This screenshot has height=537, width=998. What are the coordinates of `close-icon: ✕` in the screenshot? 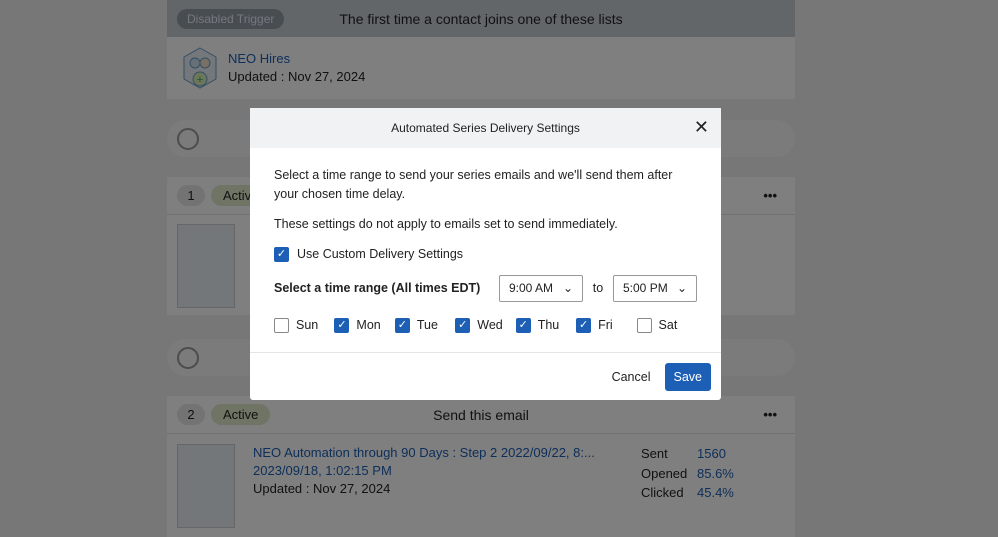 It's located at (701, 127).